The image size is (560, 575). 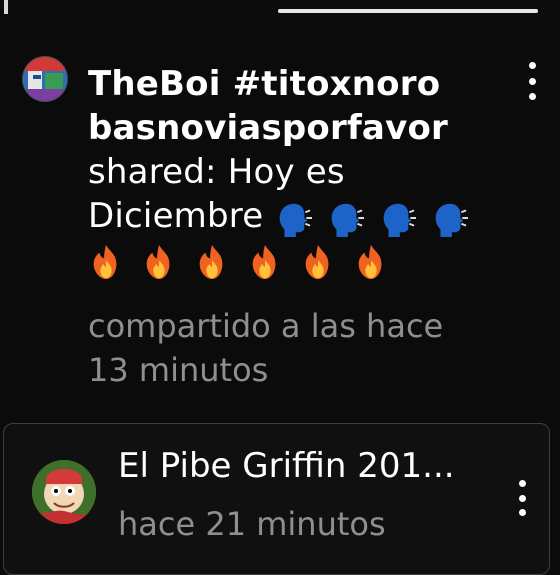 What do you see at coordinates (268, 128) in the screenshot?
I see `post-username-cont: basnoviasporfavor` at bounding box center [268, 128].